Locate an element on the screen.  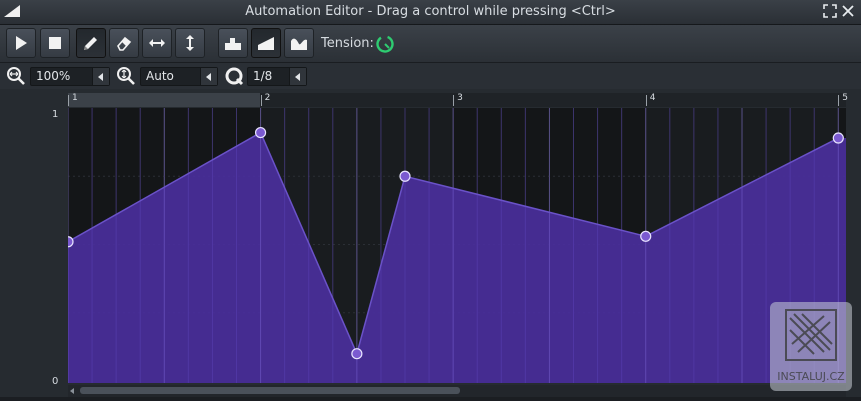
scrollbar-thumb is located at coordinates (270, 390).